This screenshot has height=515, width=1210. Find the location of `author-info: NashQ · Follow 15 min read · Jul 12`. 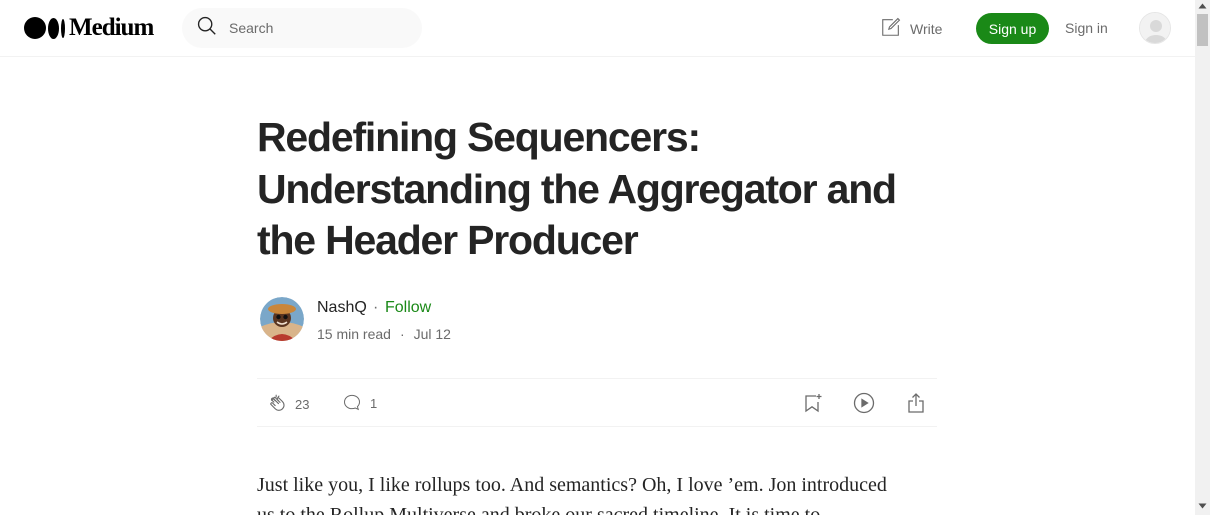

author-info: NashQ · Follow 15 min read · Jul 12 is located at coordinates (600, 320).